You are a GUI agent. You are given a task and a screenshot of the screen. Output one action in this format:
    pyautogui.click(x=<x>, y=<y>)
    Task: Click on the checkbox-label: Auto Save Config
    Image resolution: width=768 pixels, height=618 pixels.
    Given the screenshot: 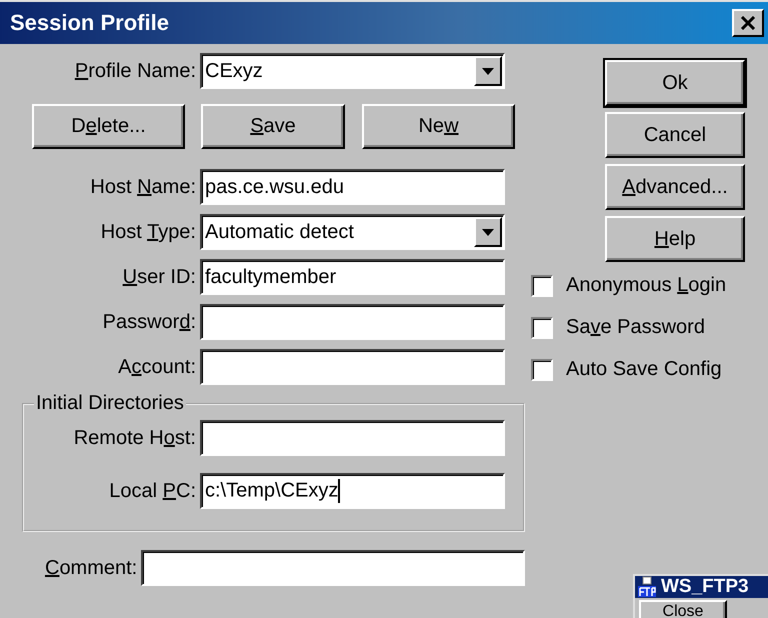 What is the action you would take?
    pyautogui.click(x=644, y=369)
    